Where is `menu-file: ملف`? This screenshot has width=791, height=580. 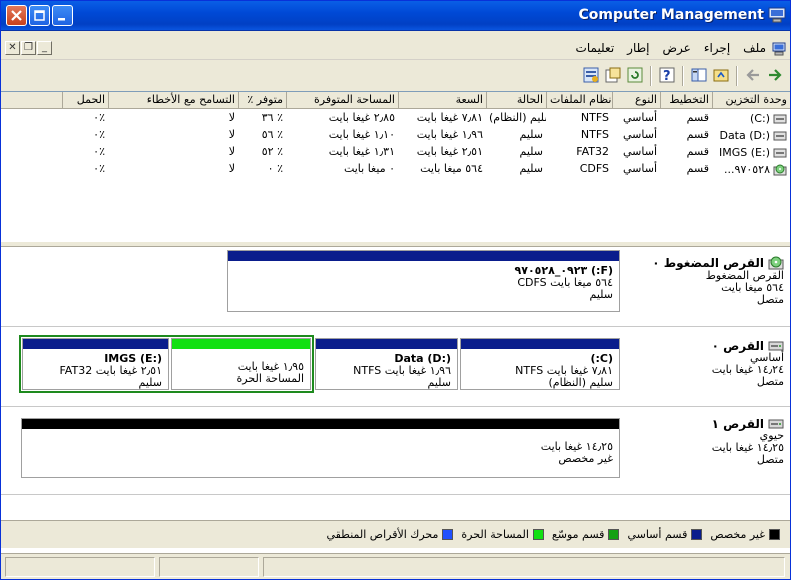 menu-file: ملف is located at coordinates (754, 48).